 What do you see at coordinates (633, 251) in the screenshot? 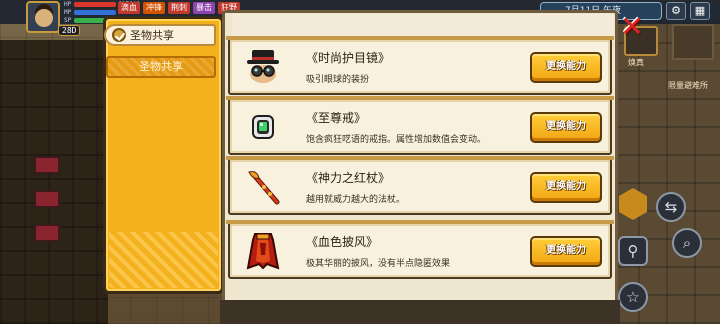
I see `chain-link-icon: ⚲` at bounding box center [633, 251].